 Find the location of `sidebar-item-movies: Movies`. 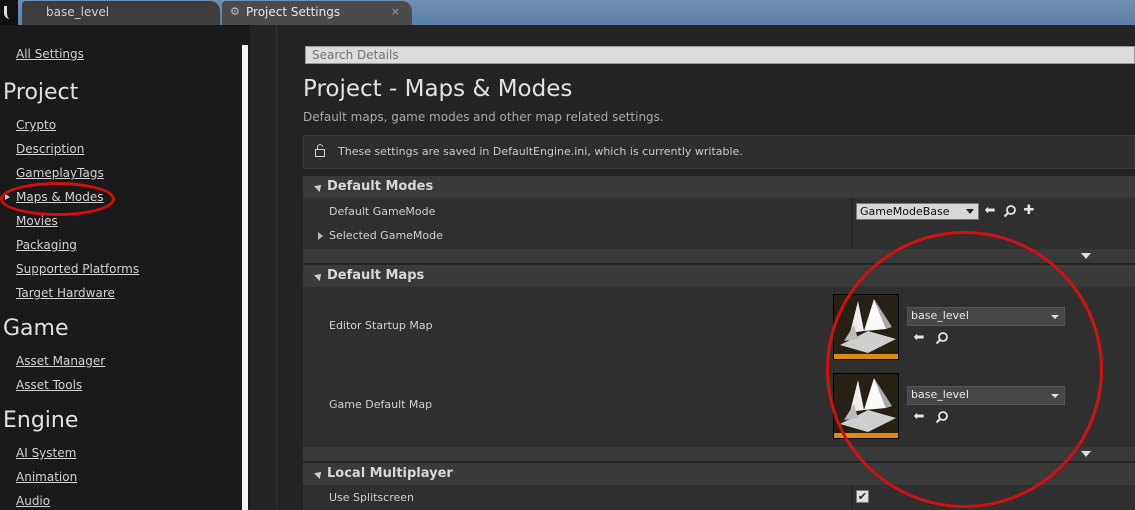

sidebar-item-movies: Movies is located at coordinates (37, 221).